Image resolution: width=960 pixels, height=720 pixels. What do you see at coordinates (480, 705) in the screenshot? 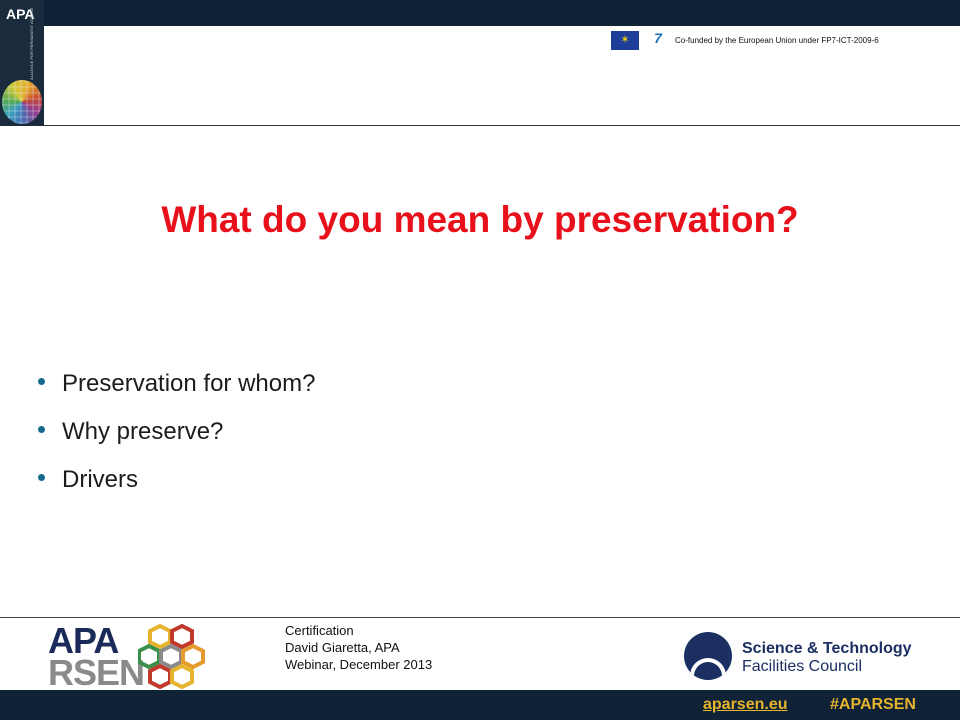
I see `bottom-bar` at bounding box center [480, 705].